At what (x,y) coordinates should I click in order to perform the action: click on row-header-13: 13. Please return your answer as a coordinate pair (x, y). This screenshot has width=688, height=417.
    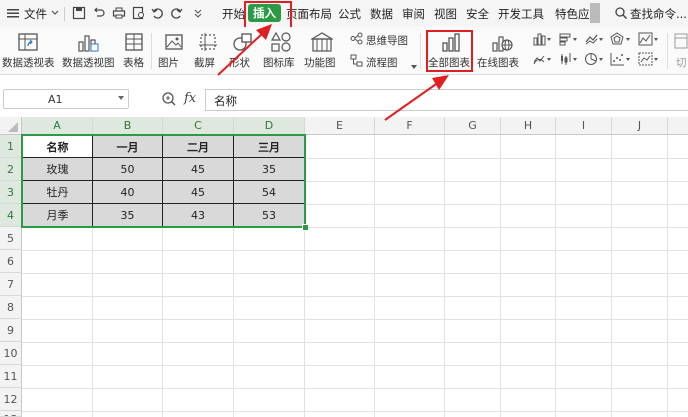
    Looking at the image, I should click on (11, 414).